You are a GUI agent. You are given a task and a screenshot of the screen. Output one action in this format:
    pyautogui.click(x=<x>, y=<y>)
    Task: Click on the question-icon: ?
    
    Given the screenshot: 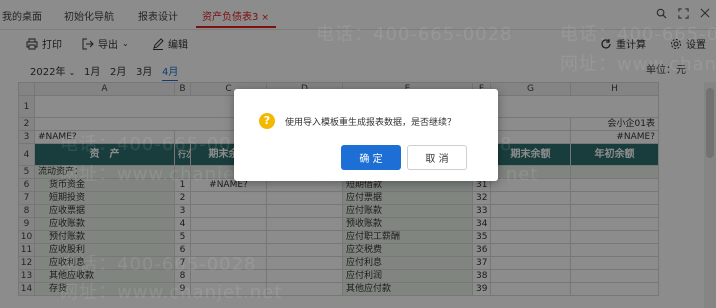 What is the action you would take?
    pyautogui.click(x=267, y=121)
    